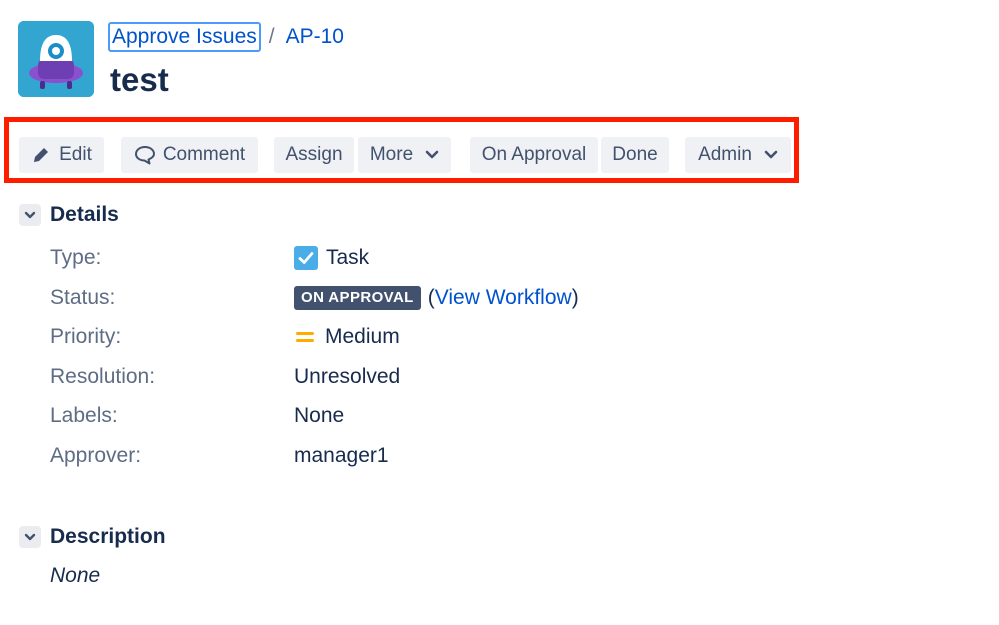 The image size is (999, 625). What do you see at coordinates (184, 37) in the screenshot?
I see `breadcrumb-project-link: Approve Issues` at bounding box center [184, 37].